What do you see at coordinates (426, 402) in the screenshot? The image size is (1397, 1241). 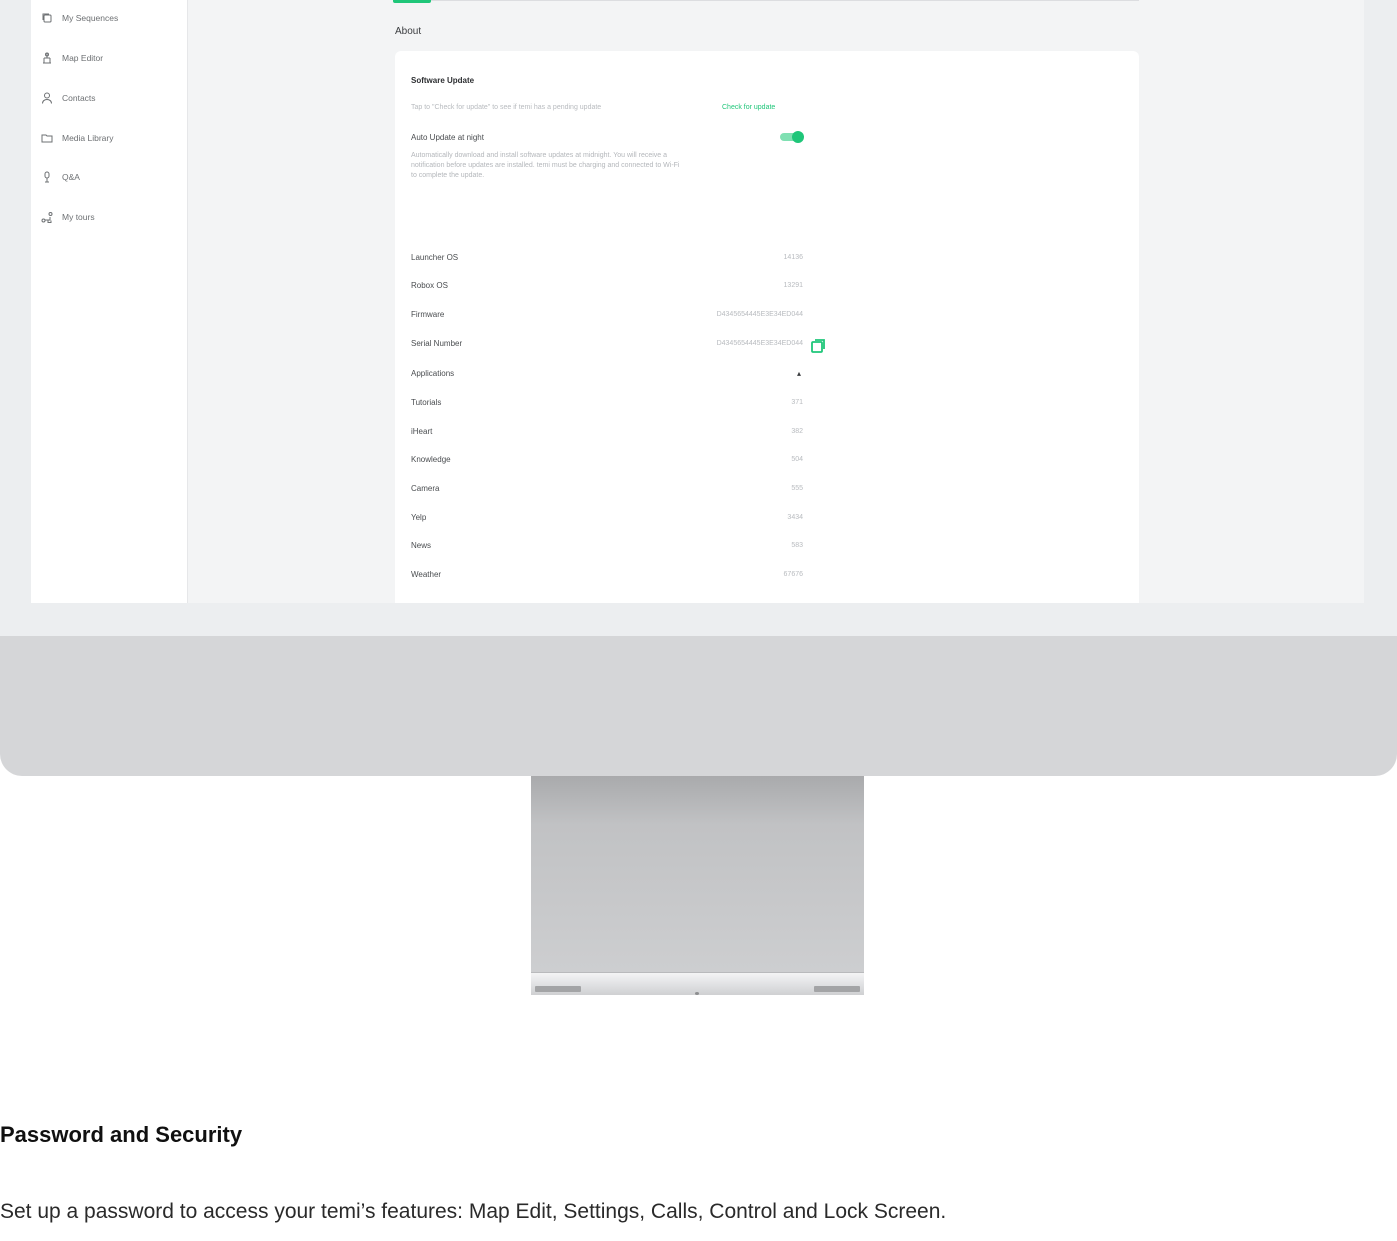 I see `info-row-label: Tutorials` at bounding box center [426, 402].